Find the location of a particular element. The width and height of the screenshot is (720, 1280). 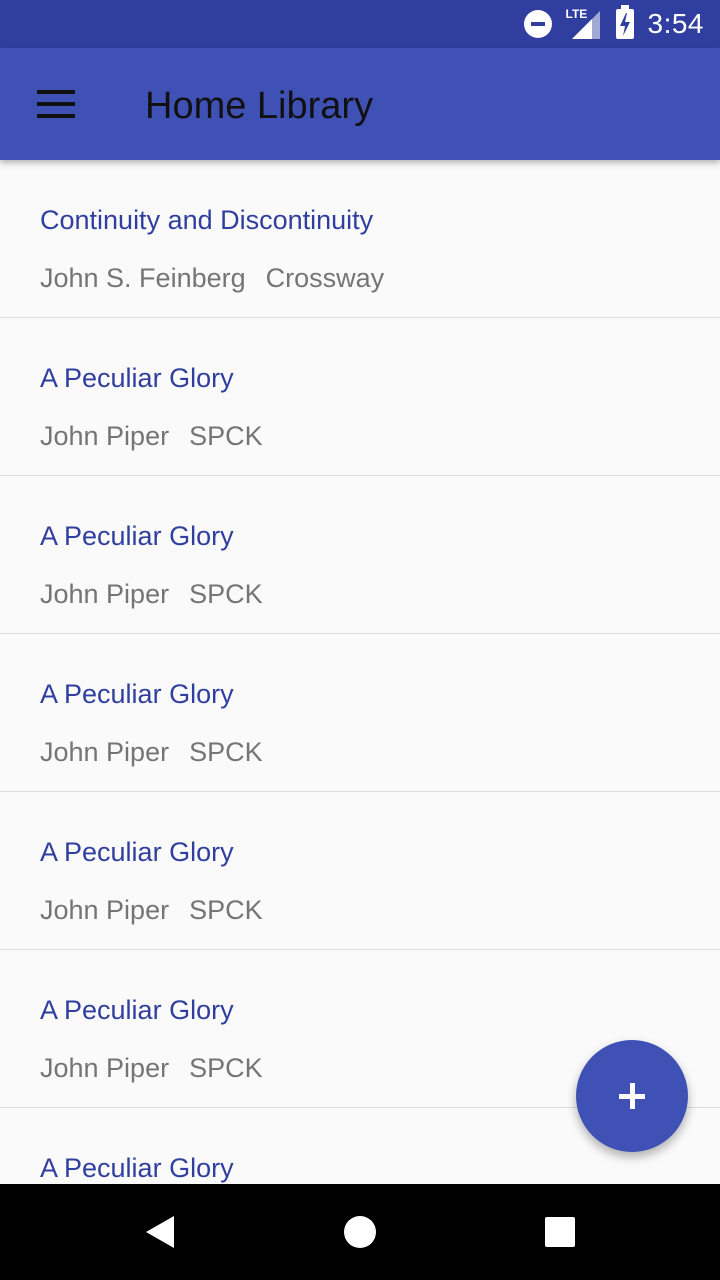

book-publisher: Crossway is located at coordinates (325, 278).